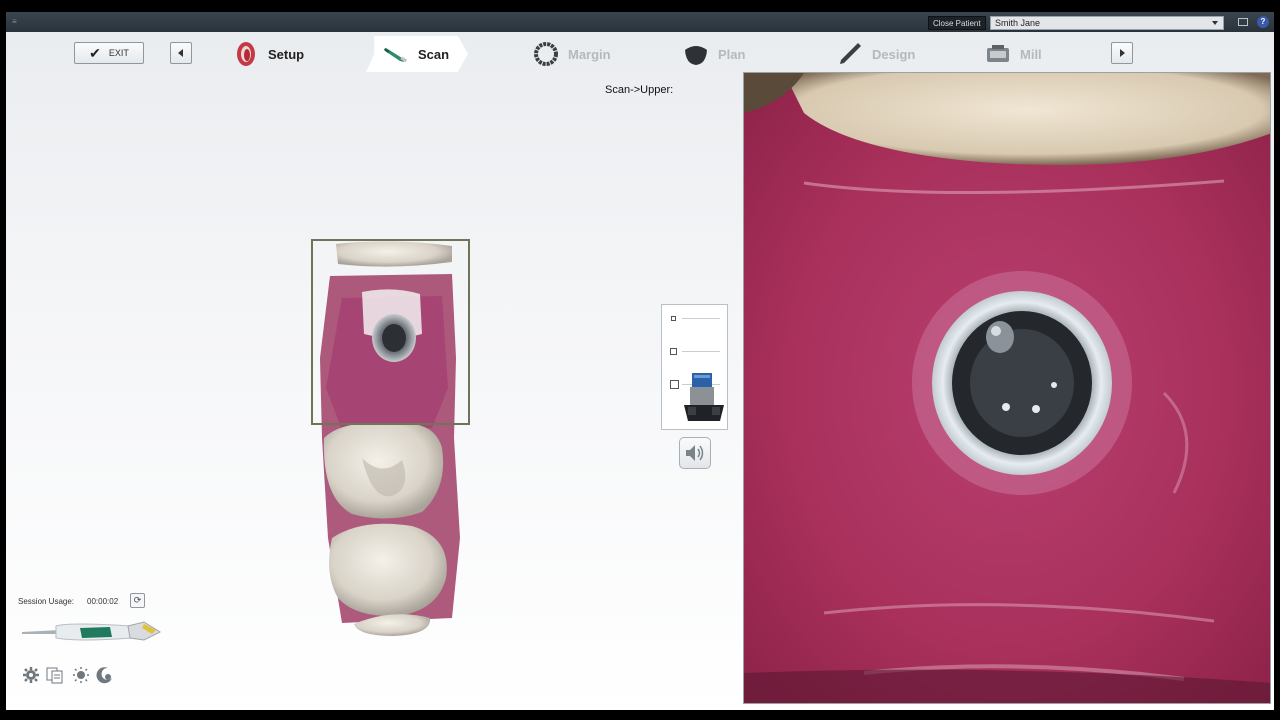  What do you see at coordinates (56, 675) in the screenshot?
I see `documents-icon` at bounding box center [56, 675].